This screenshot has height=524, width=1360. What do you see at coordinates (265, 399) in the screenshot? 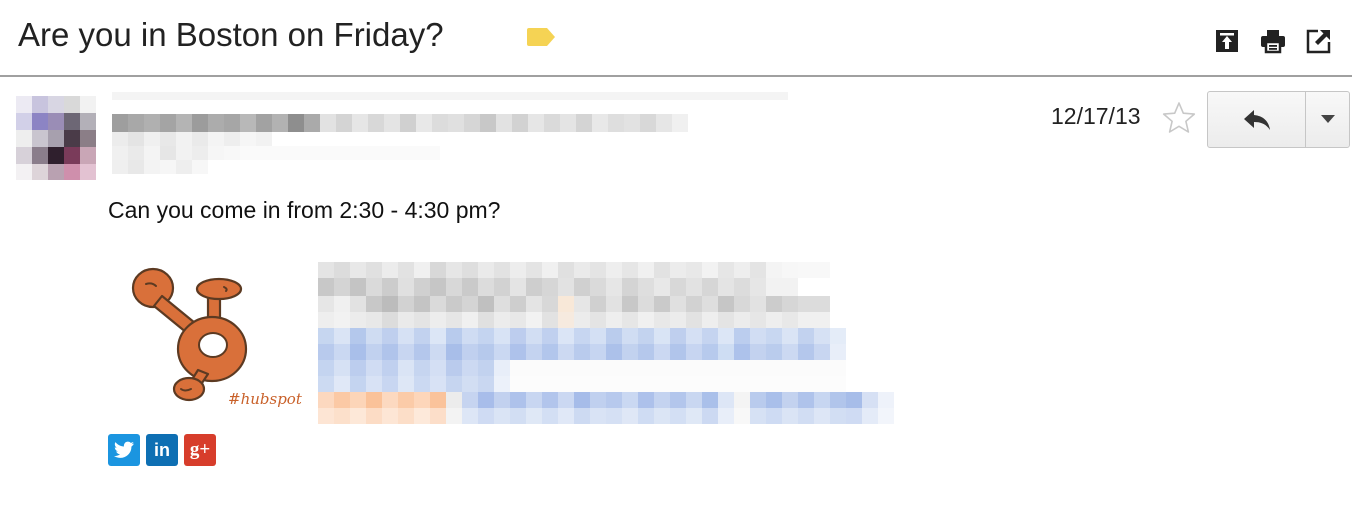
I see `hubspot-logo-text: #hubspot` at bounding box center [265, 399].